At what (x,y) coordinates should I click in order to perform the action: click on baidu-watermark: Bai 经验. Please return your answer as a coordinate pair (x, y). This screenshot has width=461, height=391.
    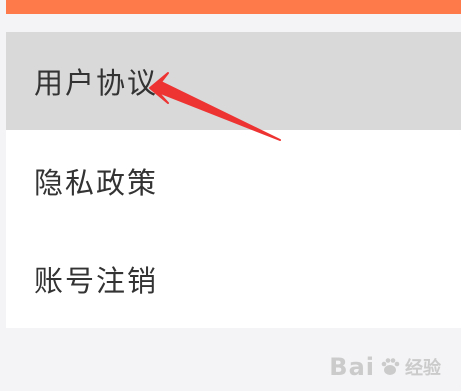
    Looking at the image, I should click on (385, 367).